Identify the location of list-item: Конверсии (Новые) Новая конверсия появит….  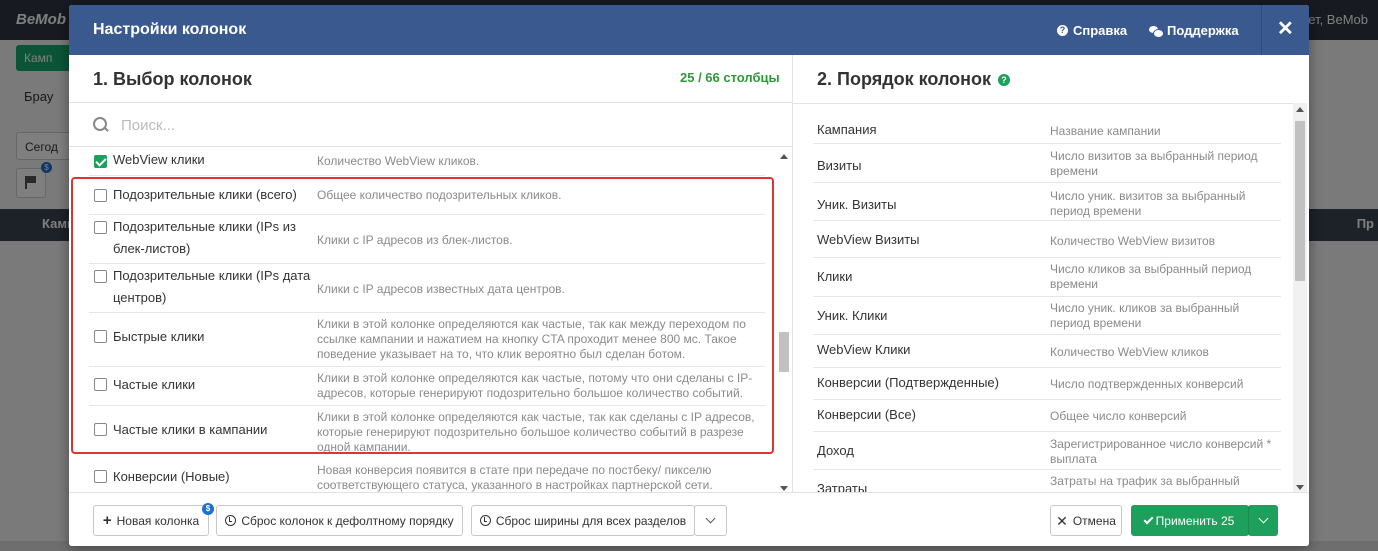
(427, 475).